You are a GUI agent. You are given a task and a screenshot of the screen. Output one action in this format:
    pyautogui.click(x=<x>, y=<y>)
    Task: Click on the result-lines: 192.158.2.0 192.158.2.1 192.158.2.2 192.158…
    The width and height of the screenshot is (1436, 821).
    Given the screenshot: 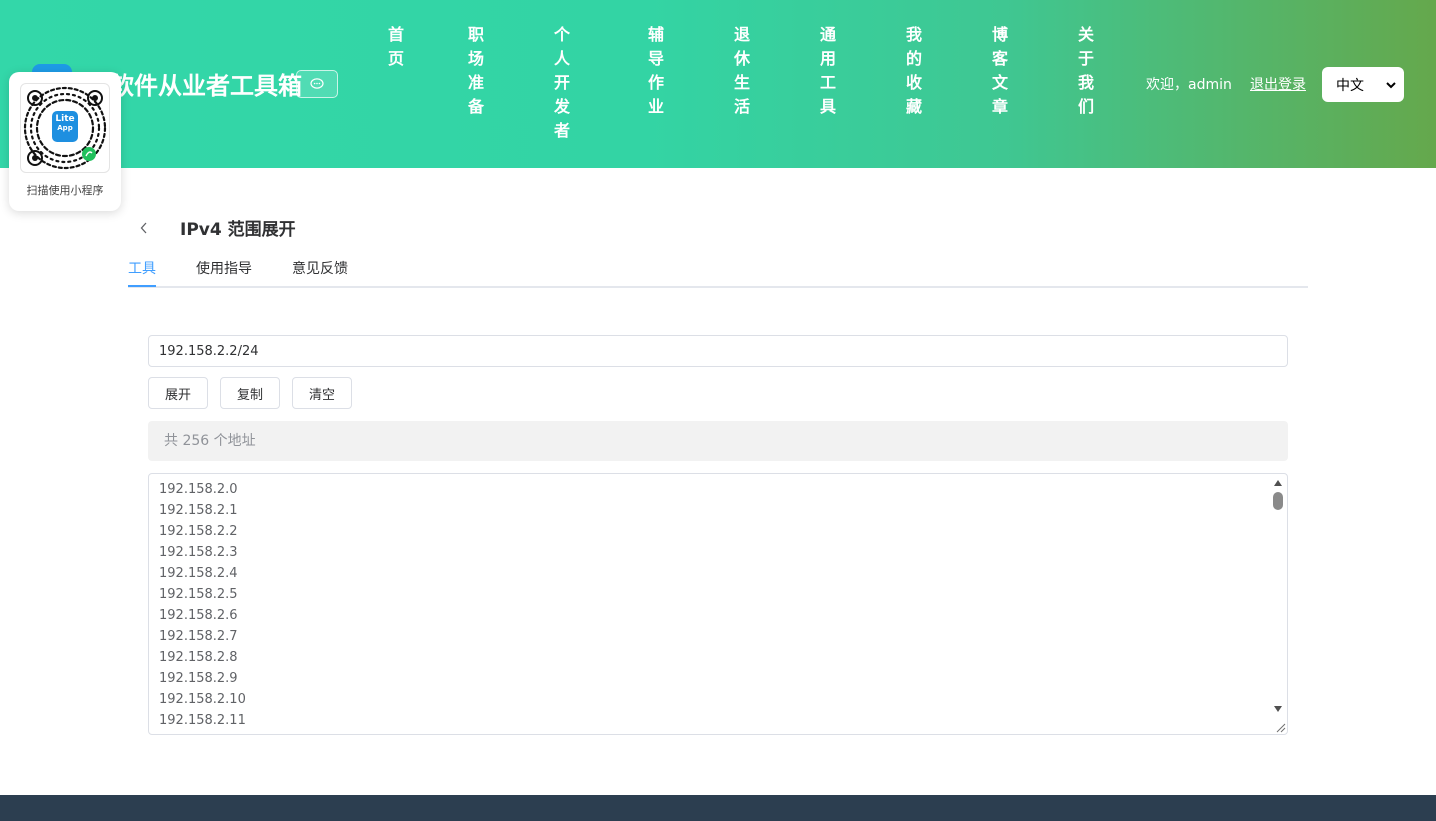 What is the action you would take?
    pyautogui.click(x=202, y=605)
    